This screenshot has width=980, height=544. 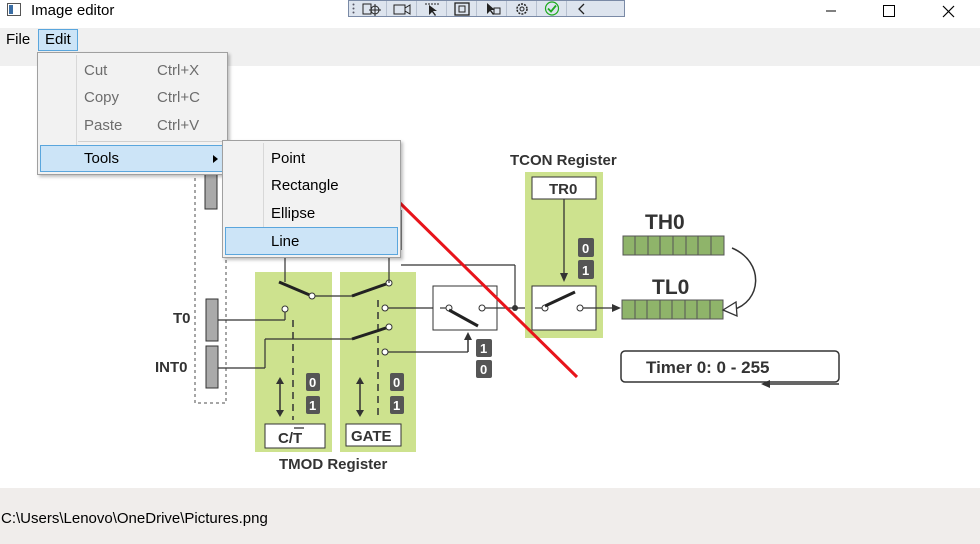 I want to click on gate-label: GATE, so click(x=371, y=436).